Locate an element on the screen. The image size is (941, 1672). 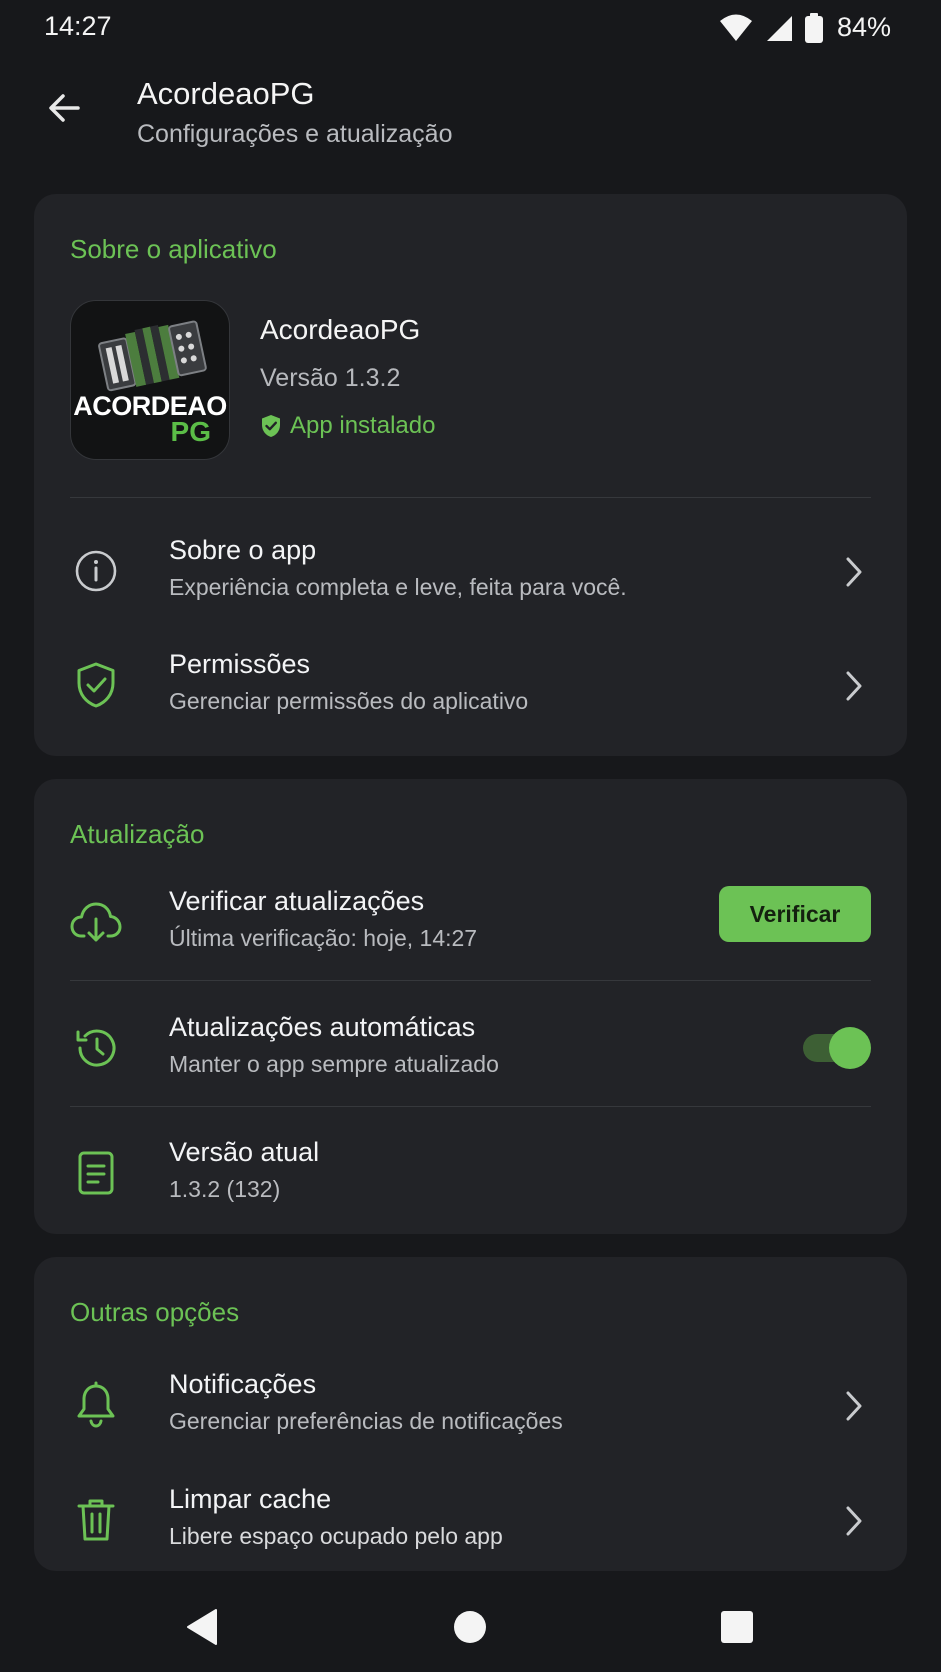
circle-home-icon is located at coordinates (470, 1627).